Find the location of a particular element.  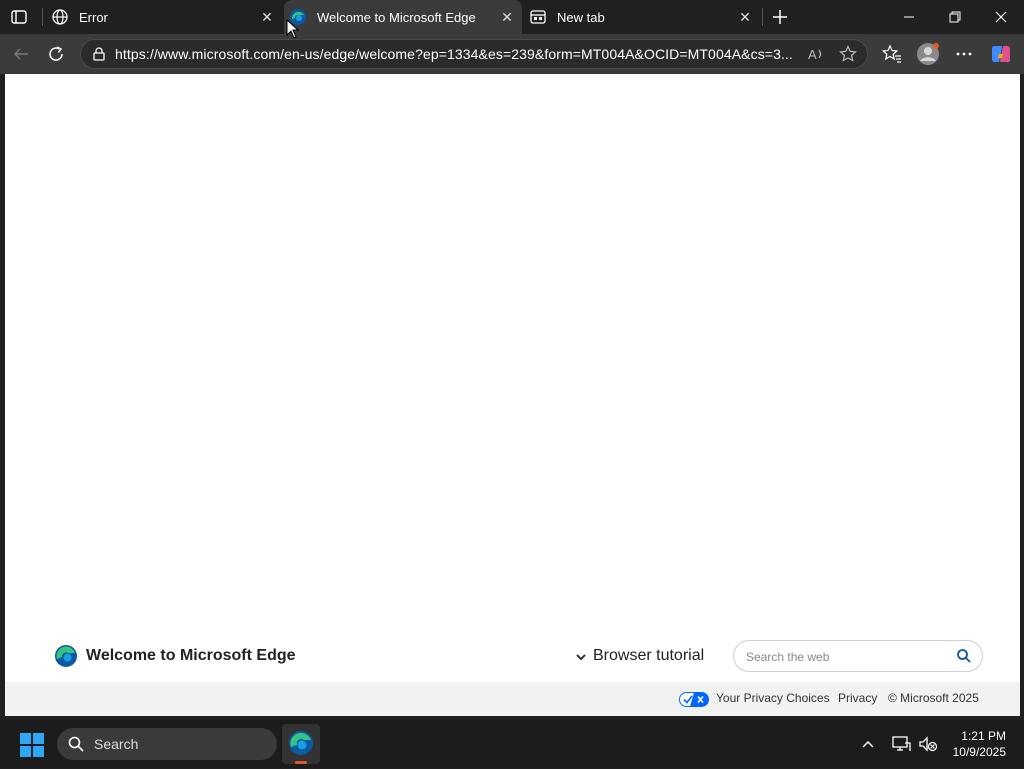

network-icon is located at coordinates (901, 744).